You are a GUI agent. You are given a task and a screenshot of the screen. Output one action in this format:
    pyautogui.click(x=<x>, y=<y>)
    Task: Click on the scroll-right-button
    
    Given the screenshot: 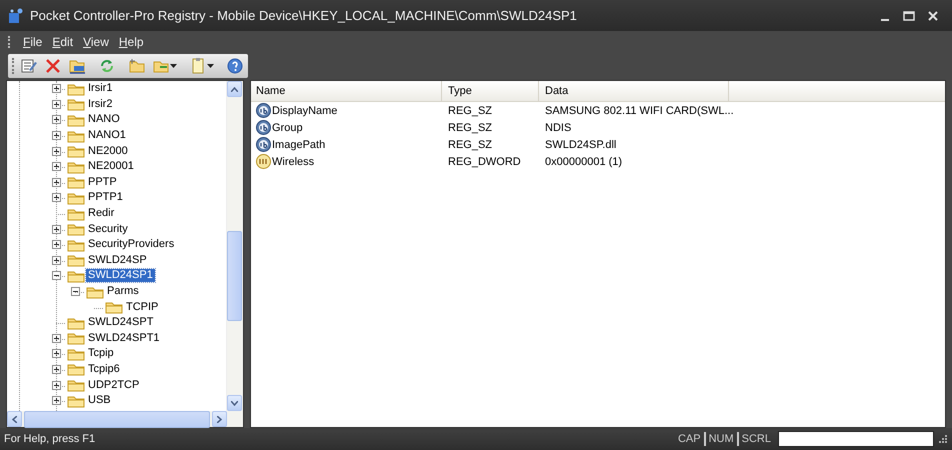 What is the action you would take?
    pyautogui.click(x=219, y=419)
    